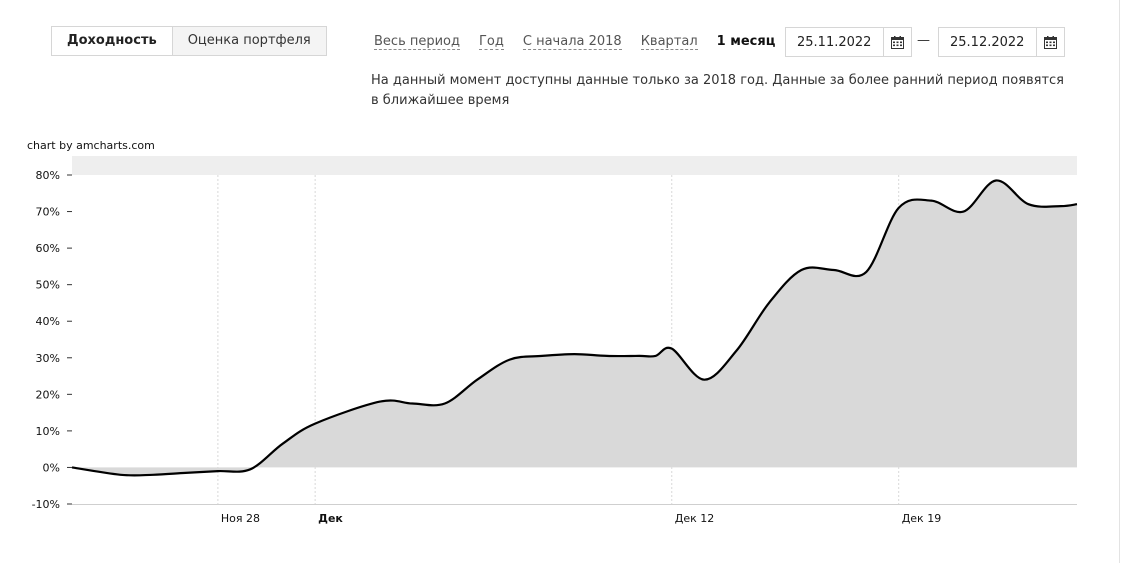 The height and width of the screenshot is (563, 1128). What do you see at coordinates (330, 518) in the screenshot?
I see `x-tick-label: Дек` at bounding box center [330, 518].